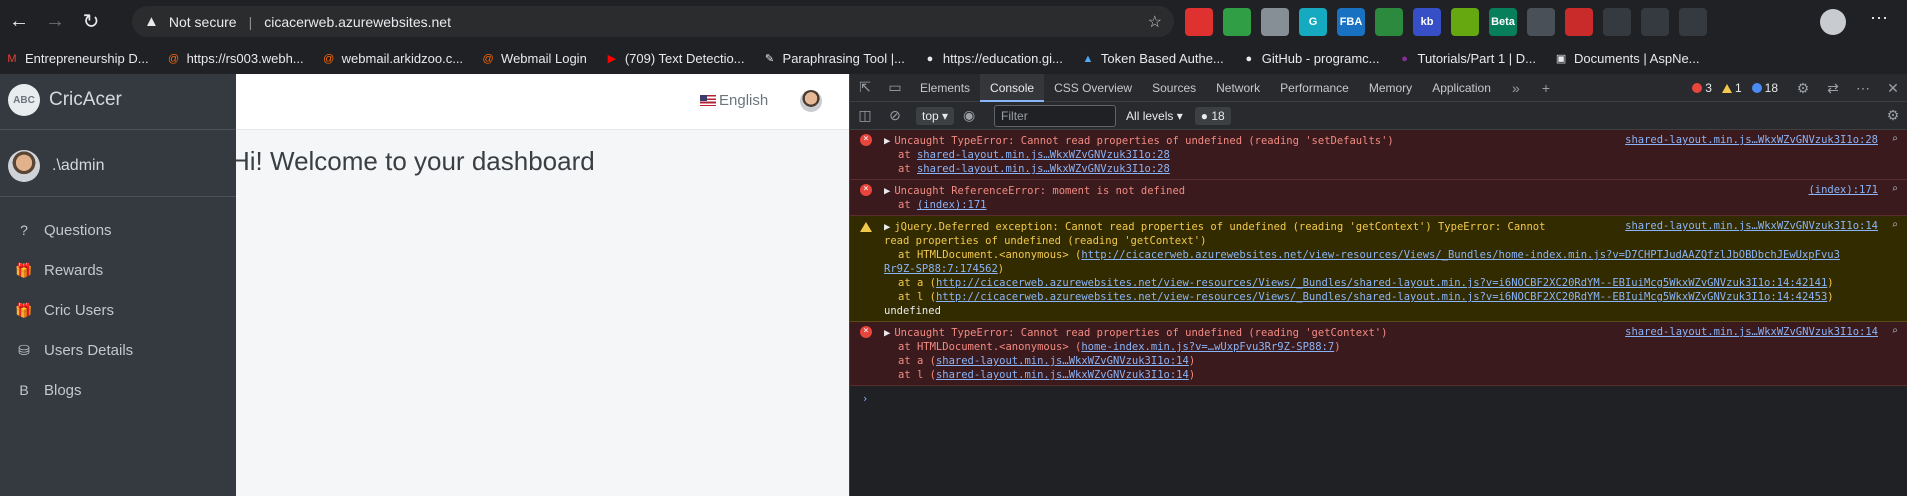  I want to click on clear-console-icon: ⊘, so click(895, 115).